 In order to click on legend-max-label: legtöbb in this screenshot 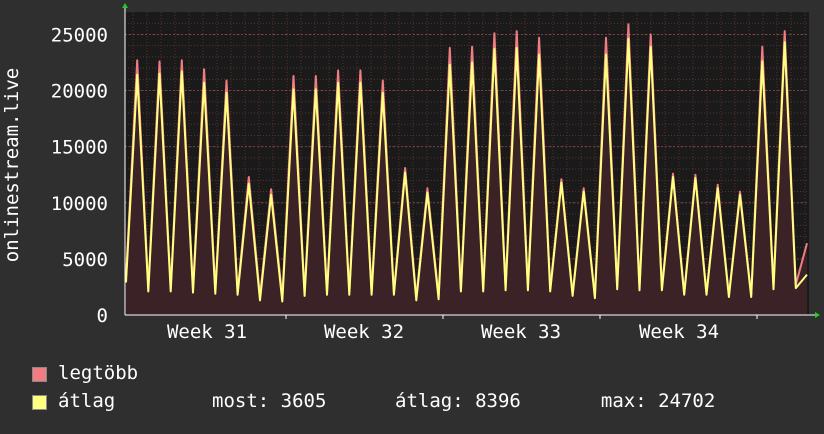, I will do `click(98, 373)`.